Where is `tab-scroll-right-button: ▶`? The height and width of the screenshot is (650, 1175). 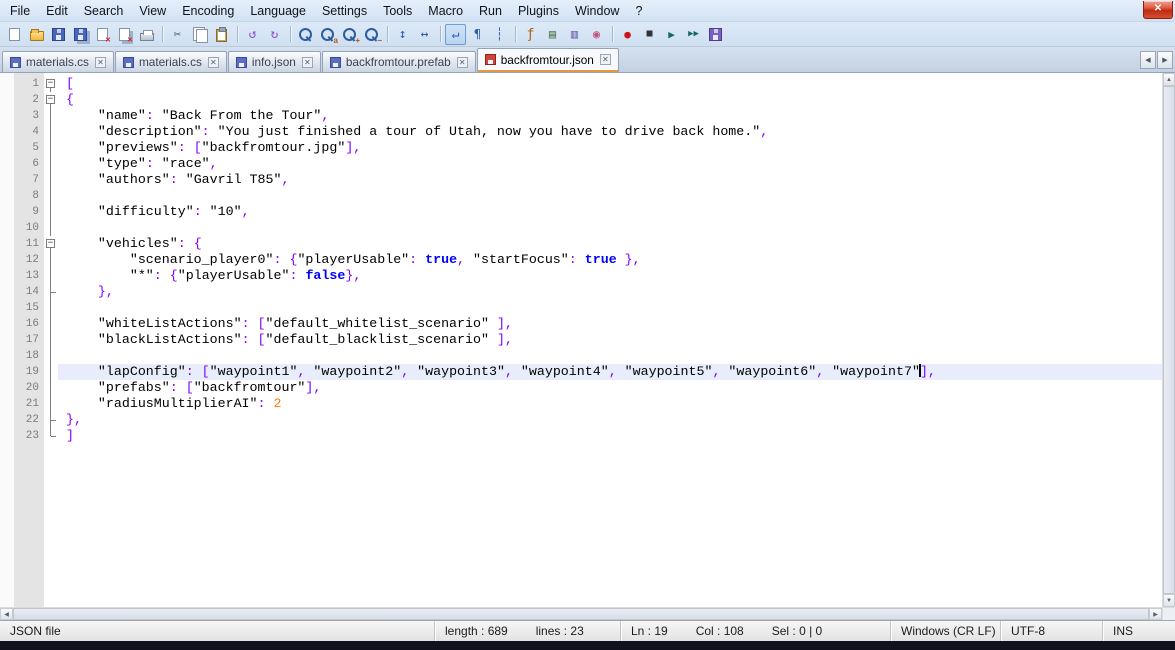
tab-scroll-right-button: ▶ is located at coordinates (1165, 60).